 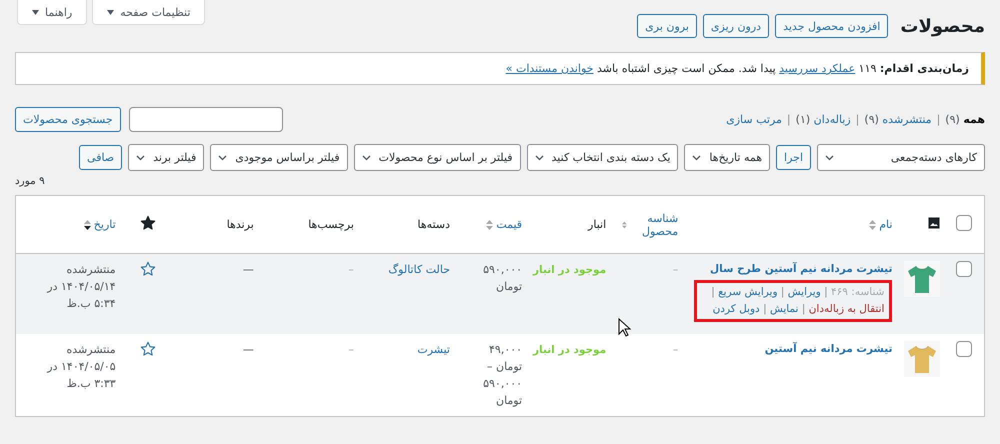 What do you see at coordinates (81, 375) in the screenshot?
I see `date-text: ۱۴۰۴/۰۵/۰۵ در ۳:۳۳ ب.ظ` at bounding box center [81, 375].